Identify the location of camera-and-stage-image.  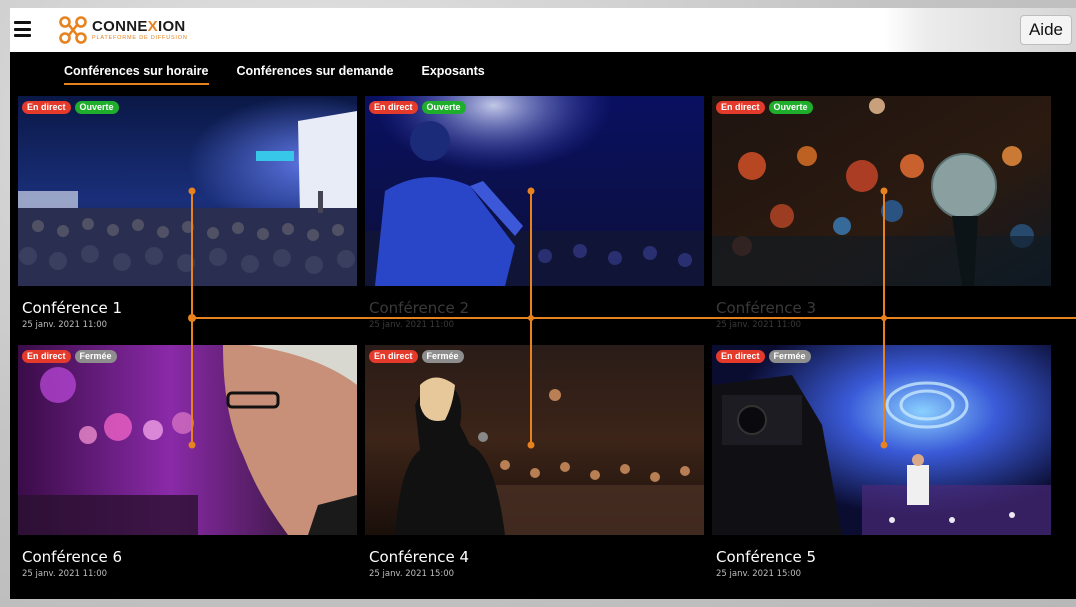
(881, 440).